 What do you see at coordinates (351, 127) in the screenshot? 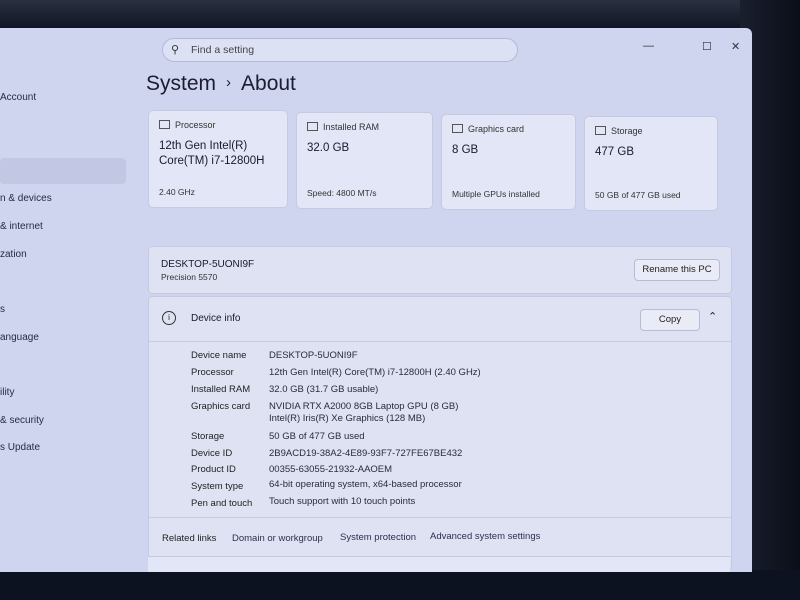
I see `card-label: Installed RAM` at bounding box center [351, 127].